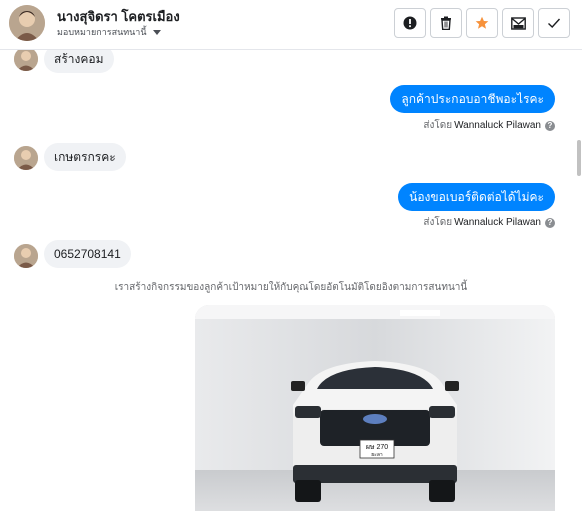 The height and width of the screenshot is (511, 582). I want to click on incoming-message: 0652708141, so click(87, 254).